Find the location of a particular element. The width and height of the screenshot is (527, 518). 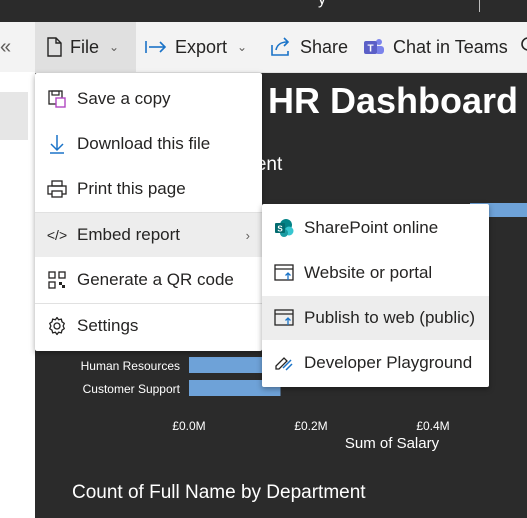

submenu-item-publish-to-web: Publish to web (public) is located at coordinates (375, 318).